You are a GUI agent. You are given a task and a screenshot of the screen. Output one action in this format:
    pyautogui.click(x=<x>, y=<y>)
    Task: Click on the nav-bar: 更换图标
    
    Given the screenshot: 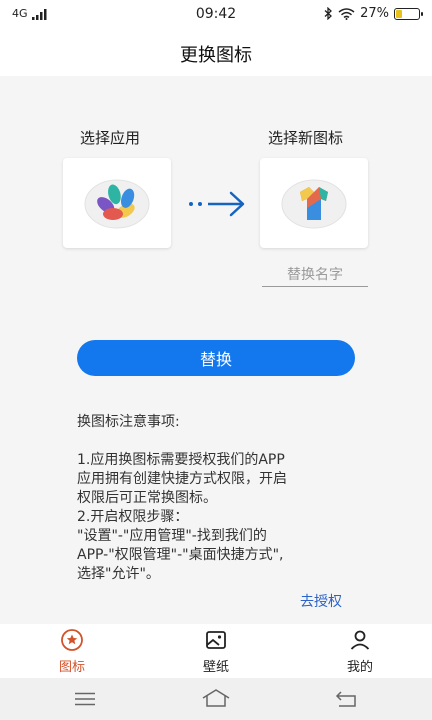 What is the action you would take?
    pyautogui.click(x=216, y=53)
    